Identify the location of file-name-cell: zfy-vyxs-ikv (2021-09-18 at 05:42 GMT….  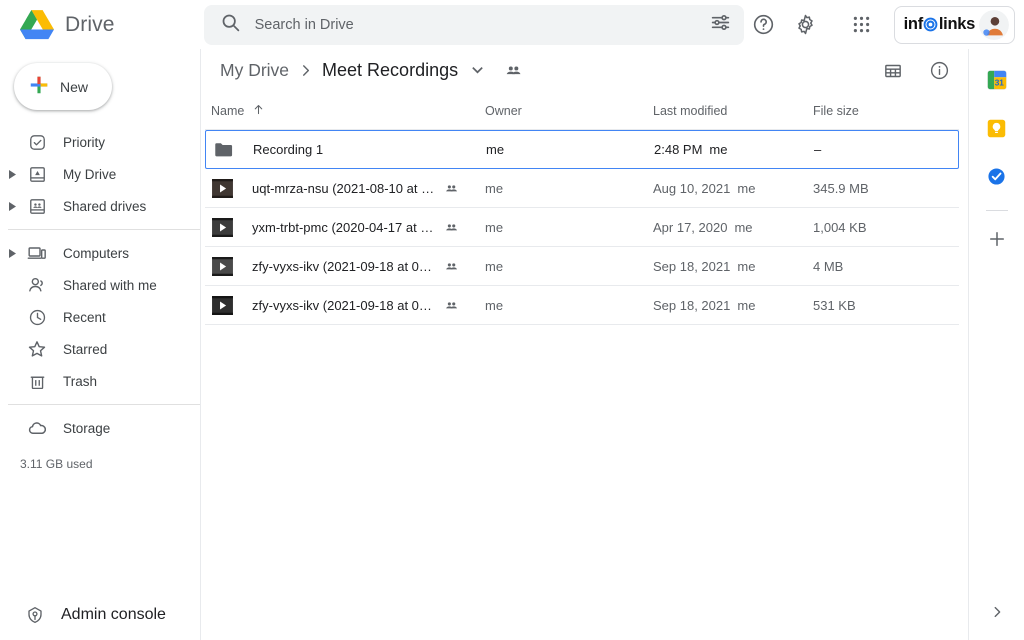
(348, 306).